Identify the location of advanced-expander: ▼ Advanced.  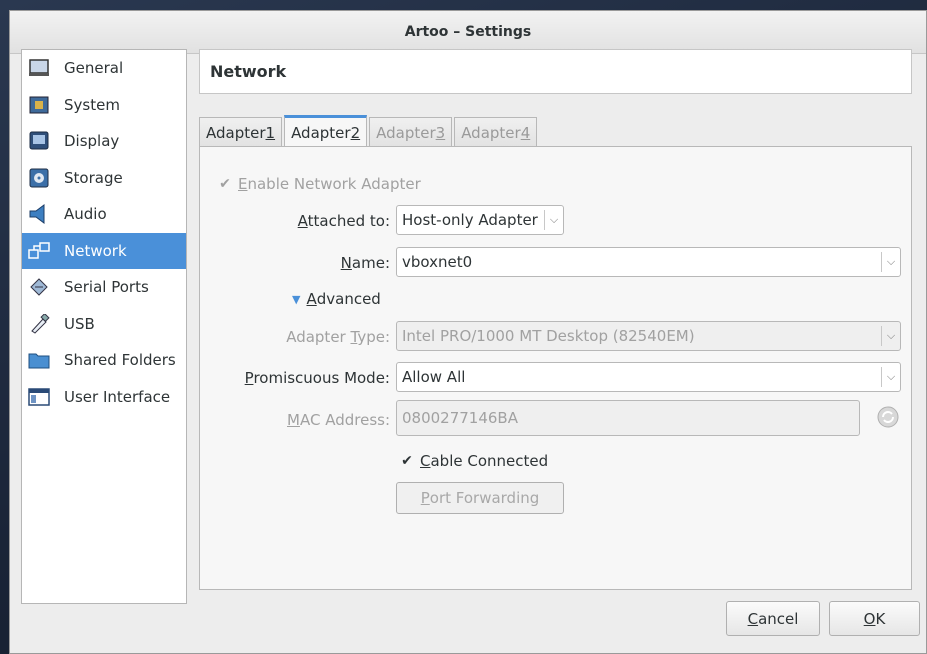
(336, 299).